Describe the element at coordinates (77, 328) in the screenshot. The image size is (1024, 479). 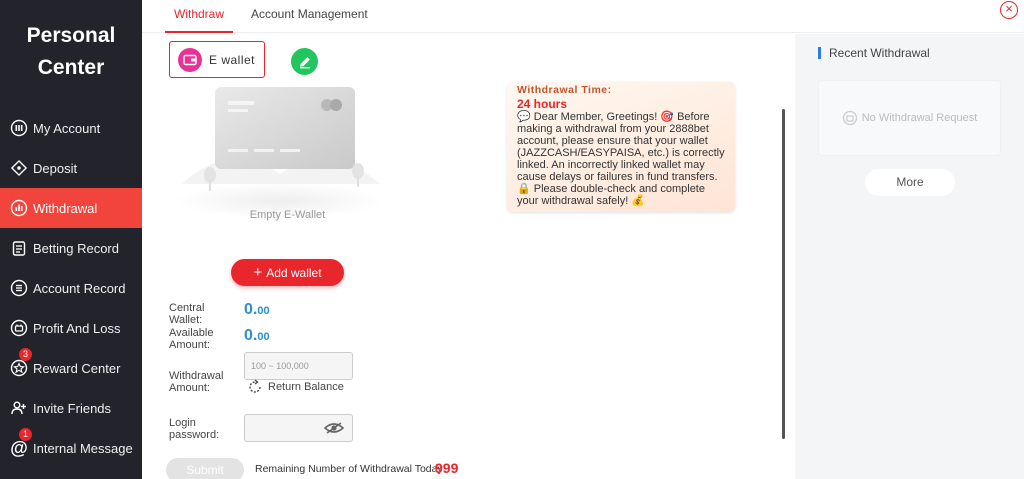
I see `sidebar-item-label: Profit And Loss` at that location.